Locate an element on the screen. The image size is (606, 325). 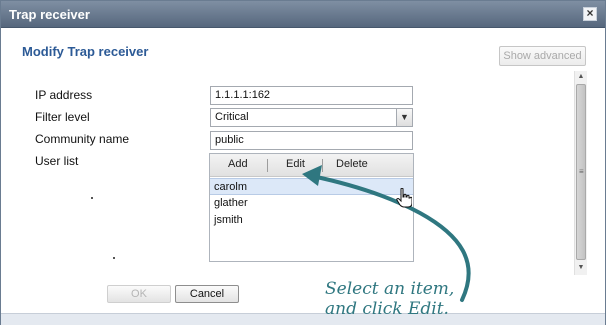
cancel-button: Cancel is located at coordinates (207, 294).